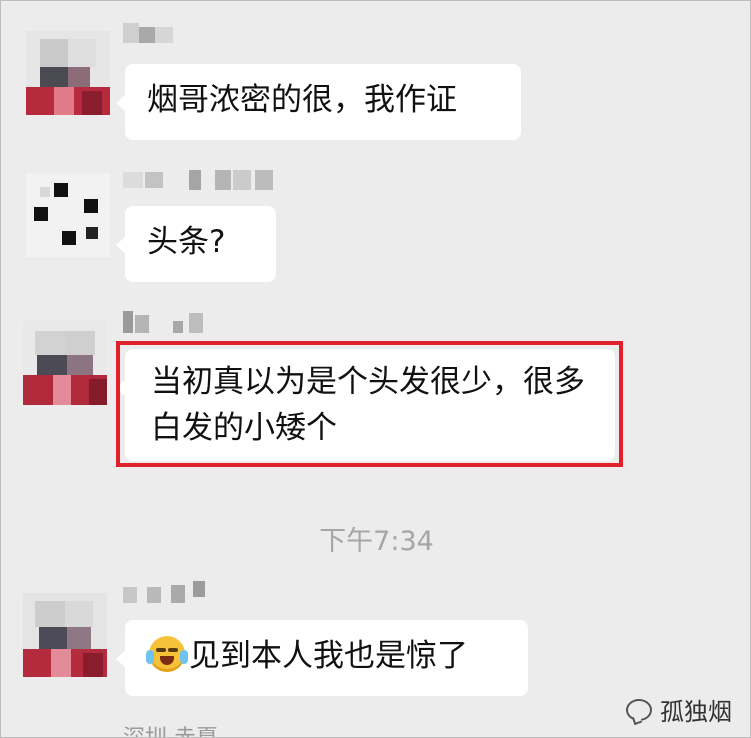 This screenshot has width=751, height=738. What do you see at coordinates (167, 654) in the screenshot?
I see `face-with-tears-of-joy-icon` at bounding box center [167, 654].